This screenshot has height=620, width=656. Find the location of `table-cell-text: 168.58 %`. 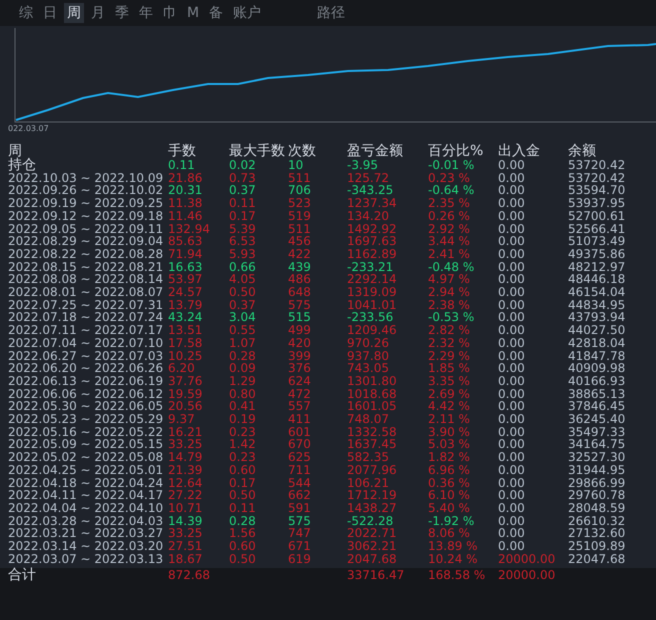

table-cell-text: 168.58 % is located at coordinates (457, 576).